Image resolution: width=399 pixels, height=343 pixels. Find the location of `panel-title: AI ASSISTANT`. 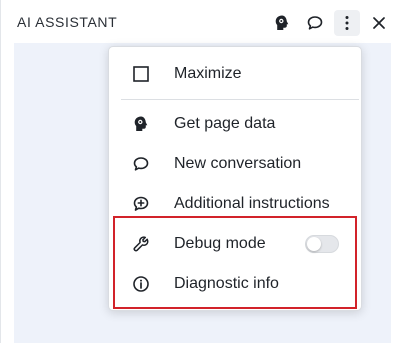

panel-title: AI ASSISTANT is located at coordinates (67, 22).